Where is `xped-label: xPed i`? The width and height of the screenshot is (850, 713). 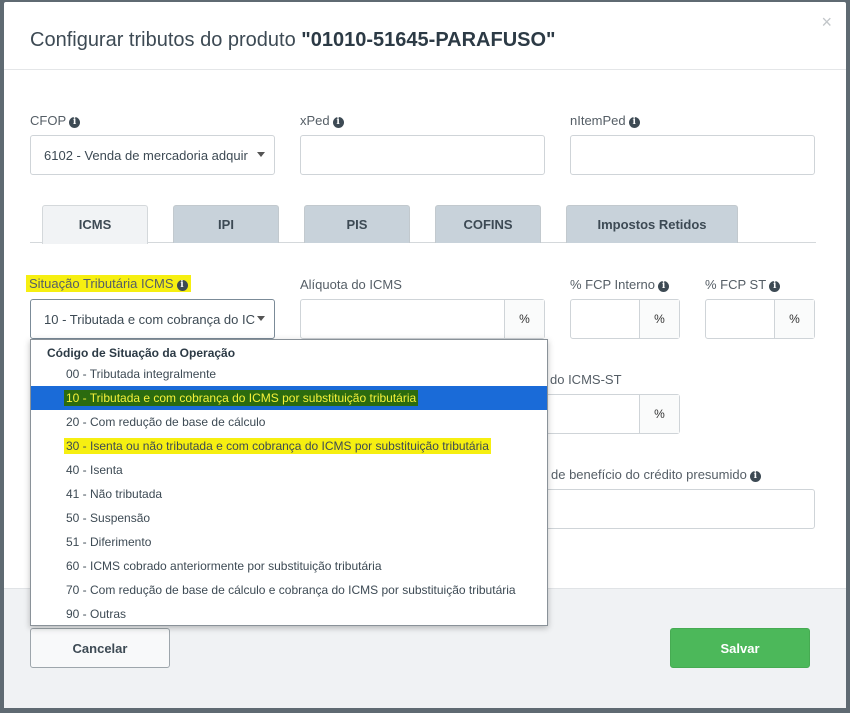 xped-label: xPed i is located at coordinates (322, 120).